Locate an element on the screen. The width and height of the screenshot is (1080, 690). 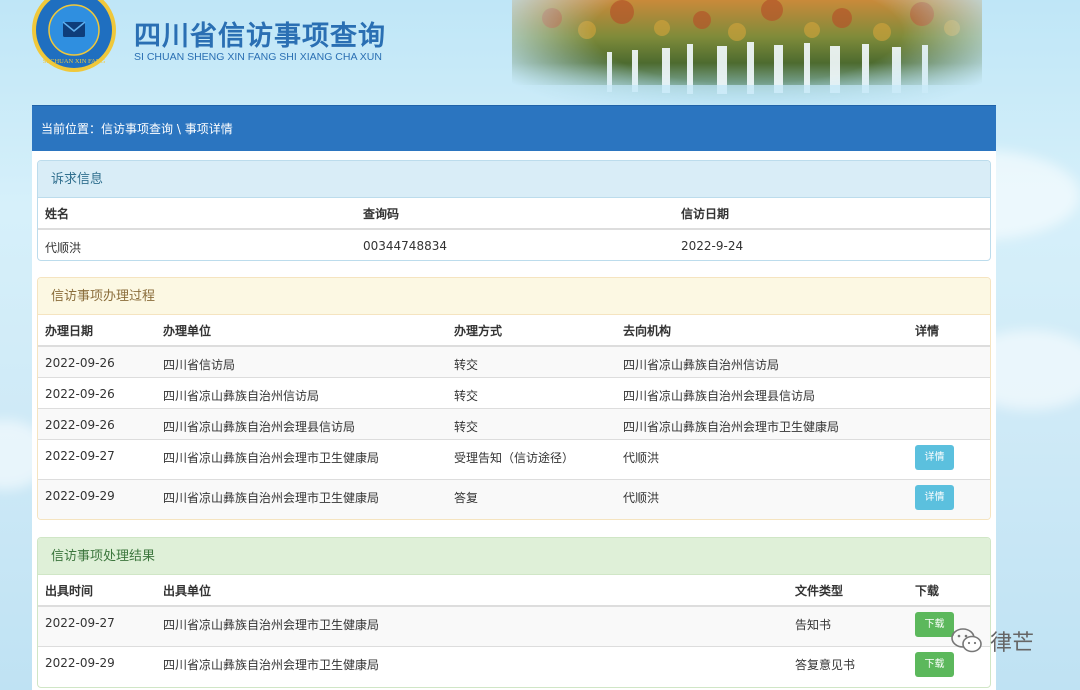
breadcrumb-path: 信访事项查询 \ 事项详情 is located at coordinates (167, 129).